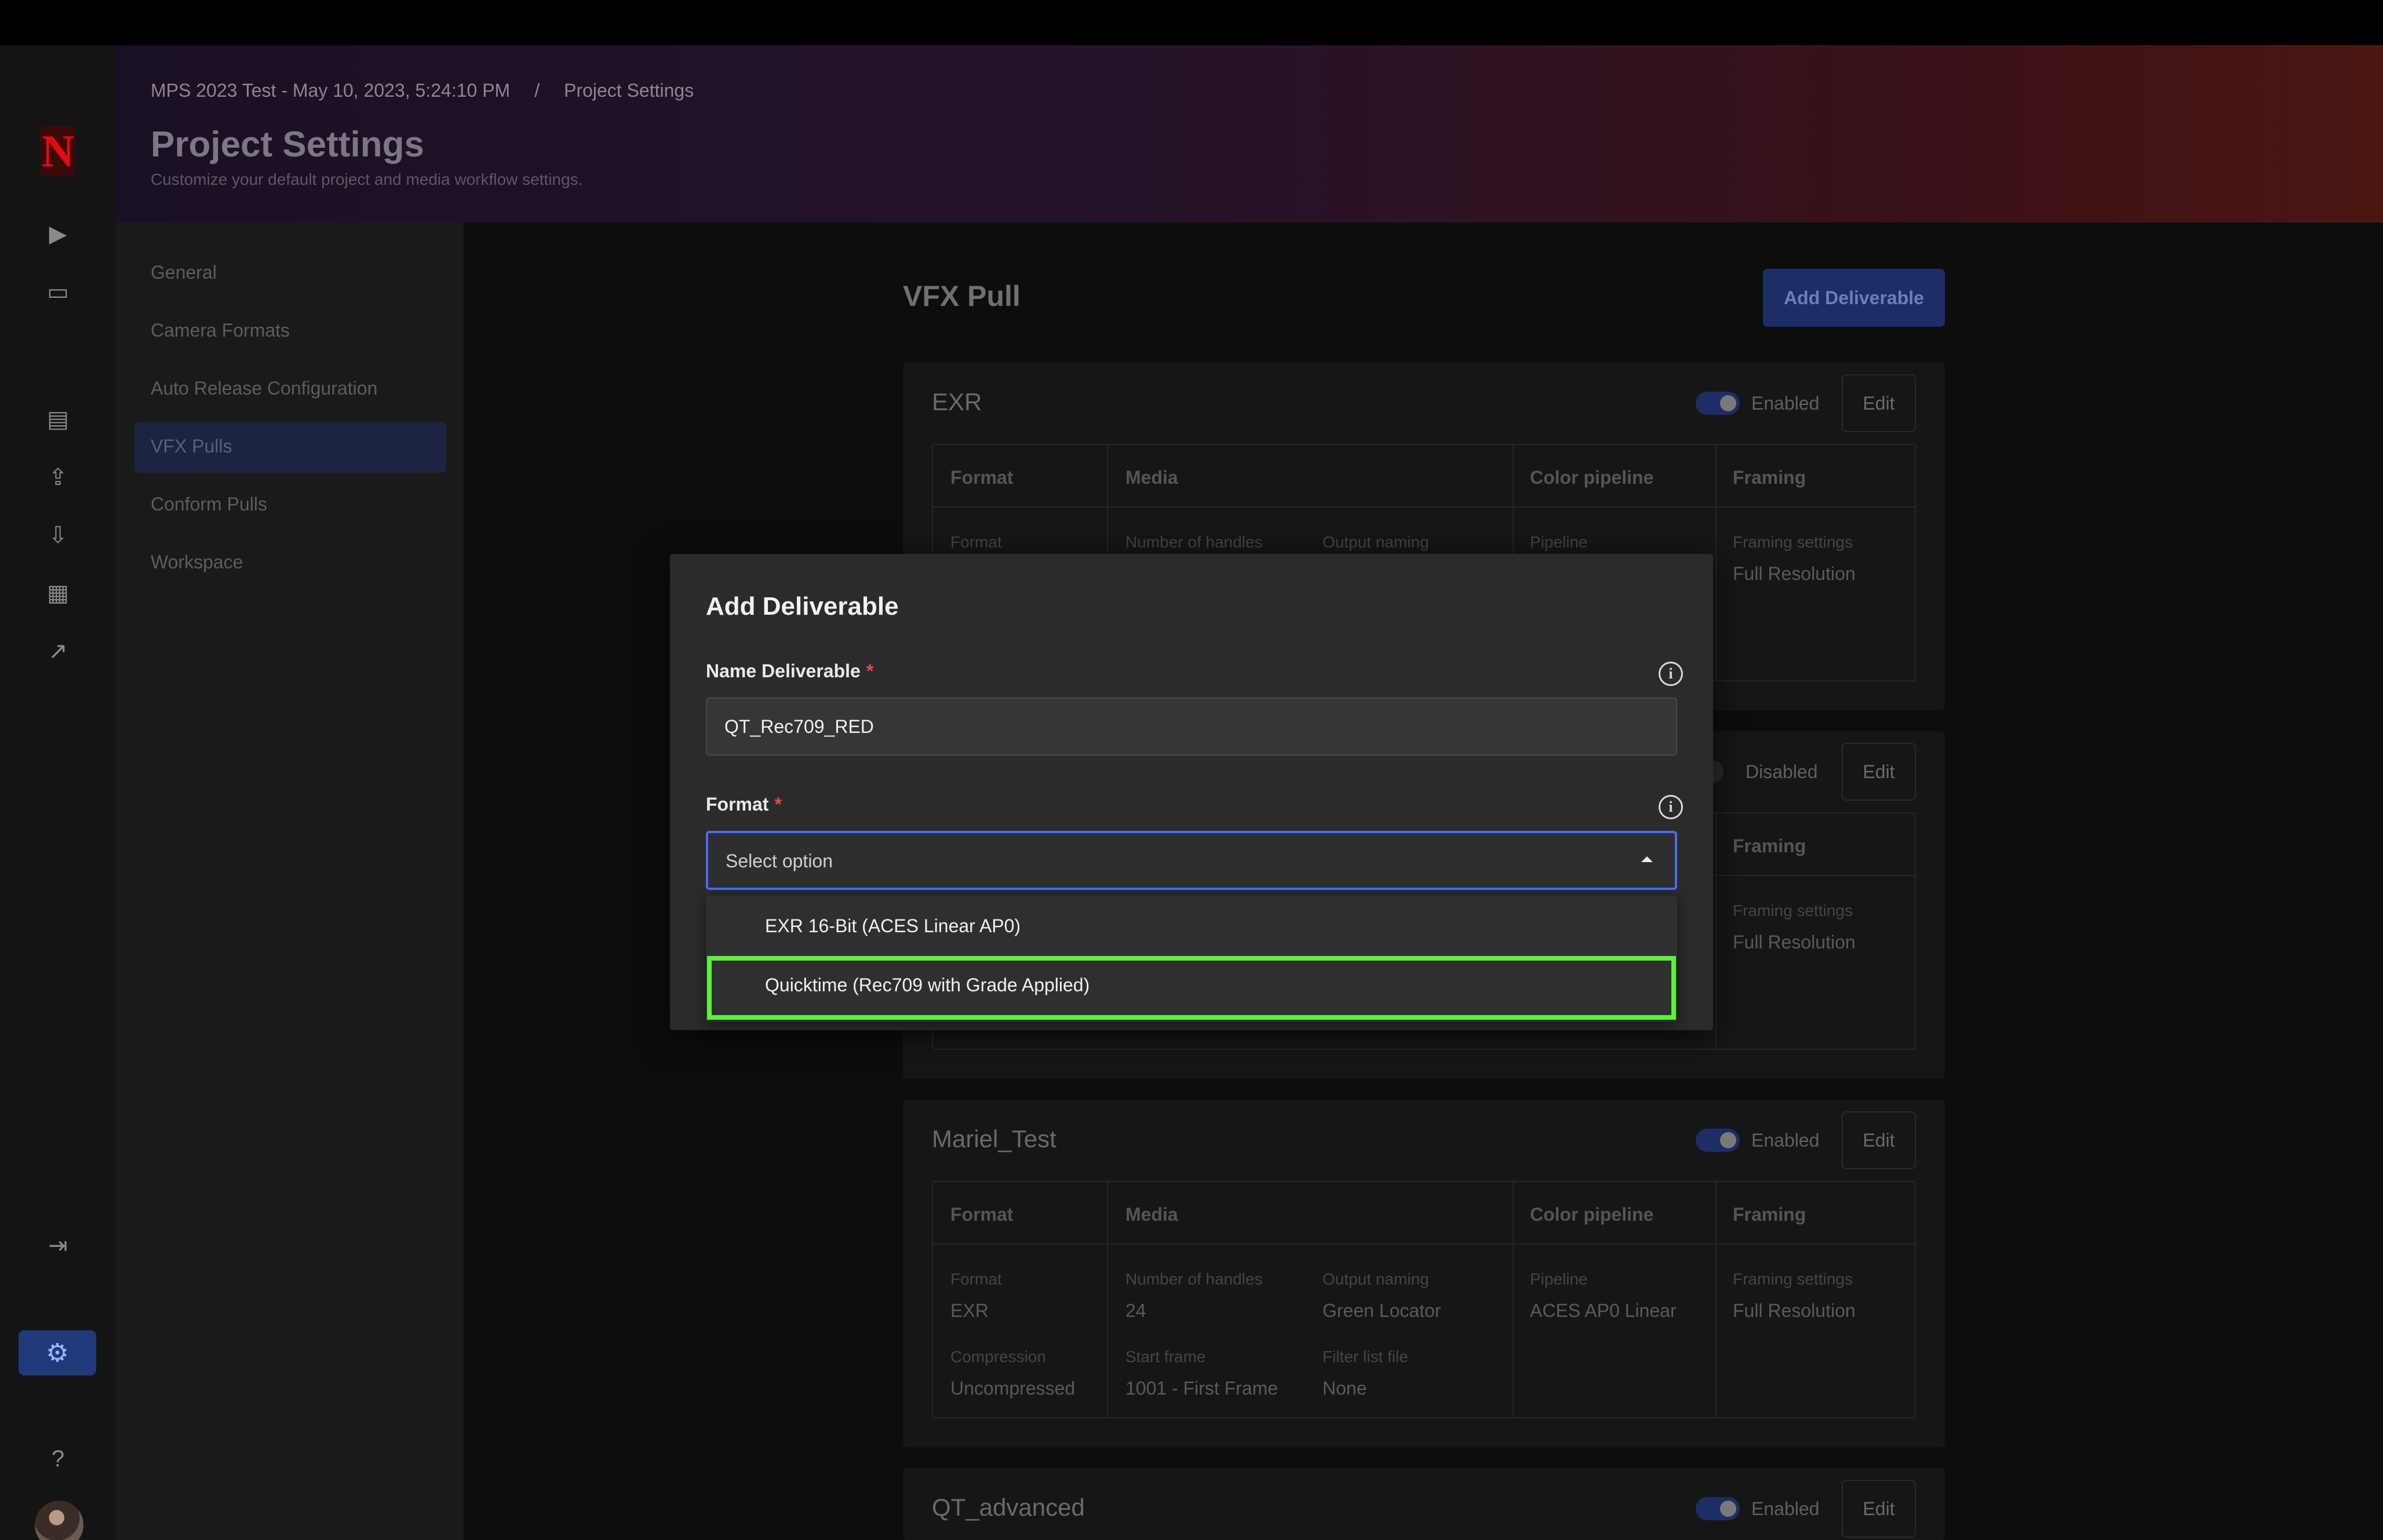 The width and height of the screenshot is (2383, 1540). What do you see at coordinates (1135, 1310) in the screenshot?
I see `value-handles: 24` at bounding box center [1135, 1310].